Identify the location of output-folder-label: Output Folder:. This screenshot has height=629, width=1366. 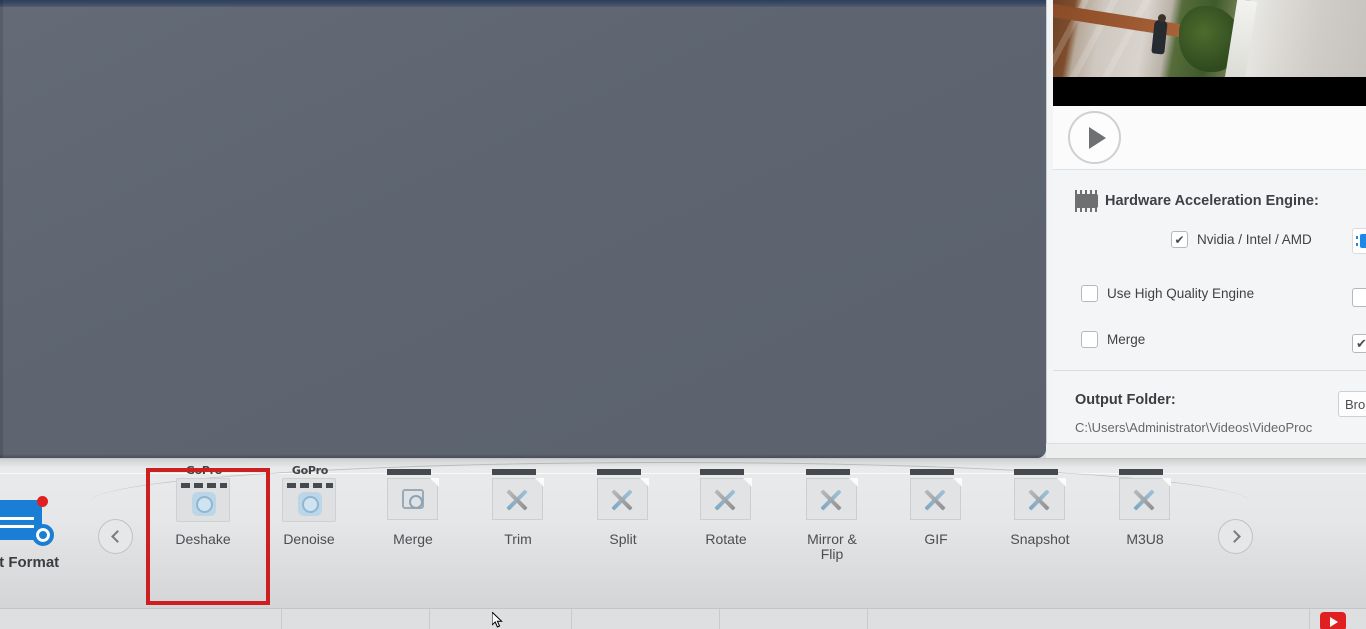
(1125, 400).